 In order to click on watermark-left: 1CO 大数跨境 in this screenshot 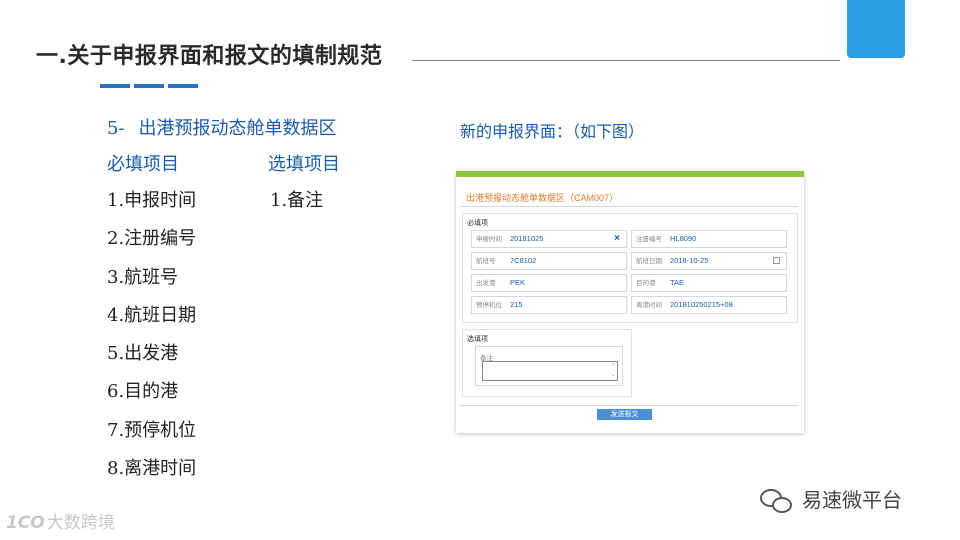, I will do `click(60, 520)`.